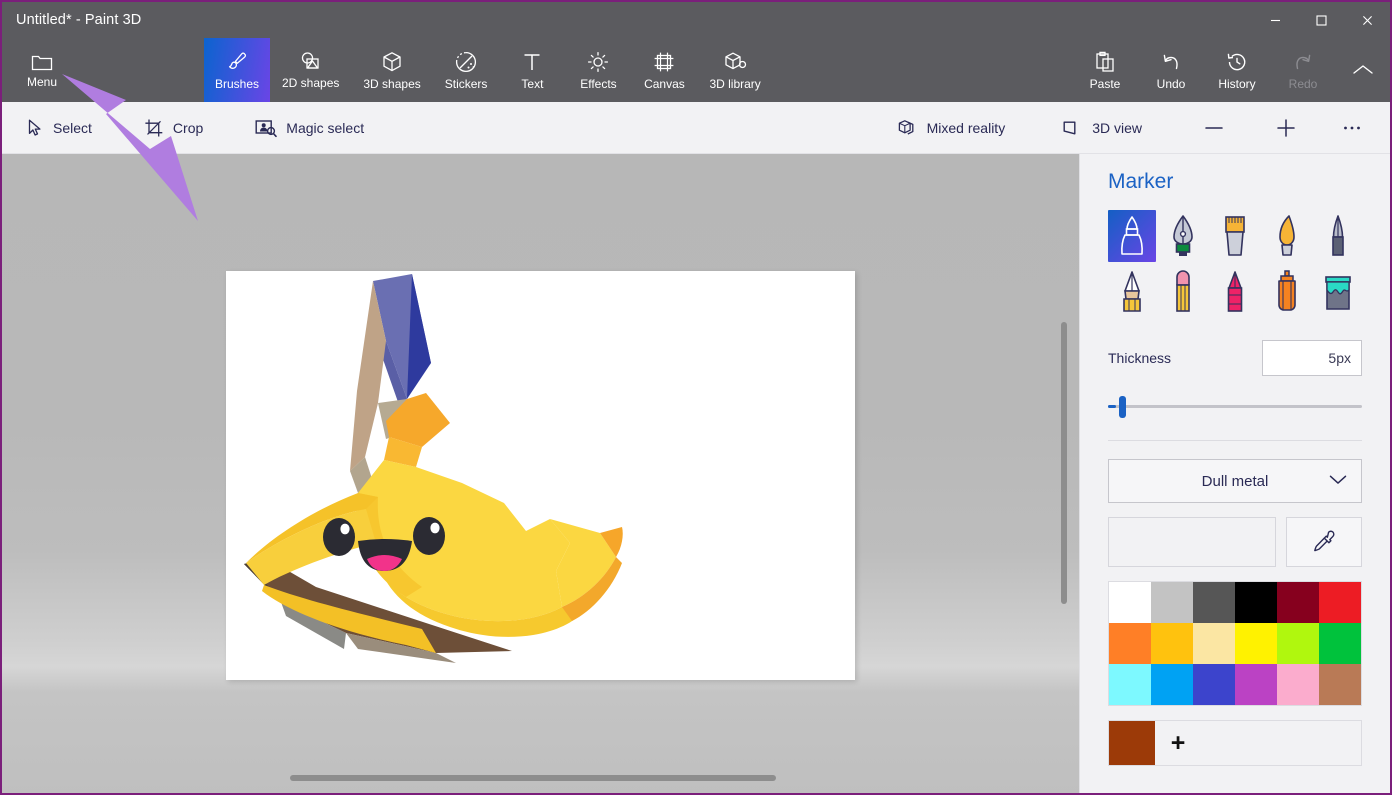 The width and height of the screenshot is (1392, 795). What do you see at coordinates (1105, 61) in the screenshot?
I see `clipboard-icon` at bounding box center [1105, 61].